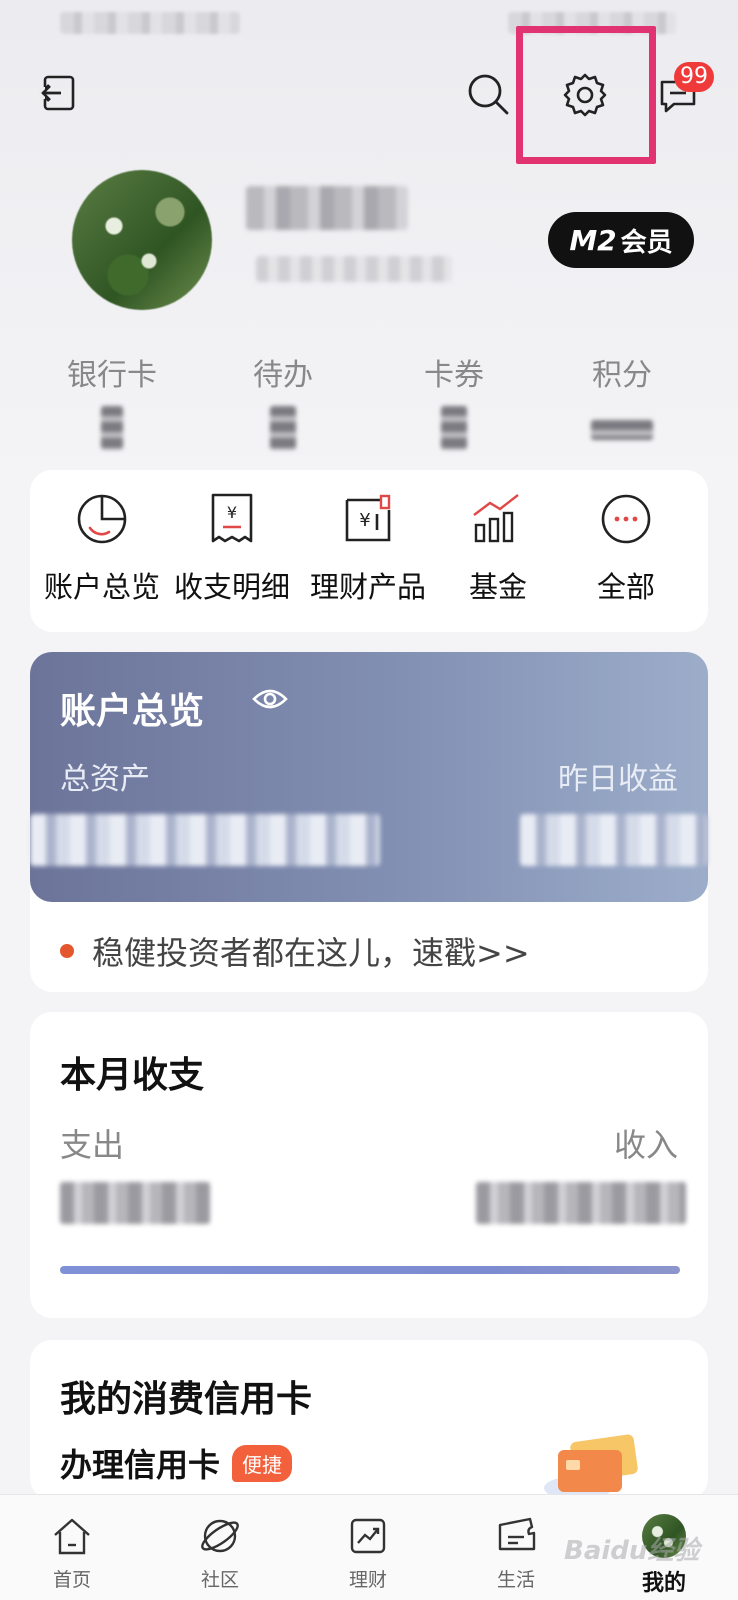  Describe the element at coordinates (369, 777) in the screenshot. I see `account-overview-panel: 账户总览 总资产 昨日收益` at that location.